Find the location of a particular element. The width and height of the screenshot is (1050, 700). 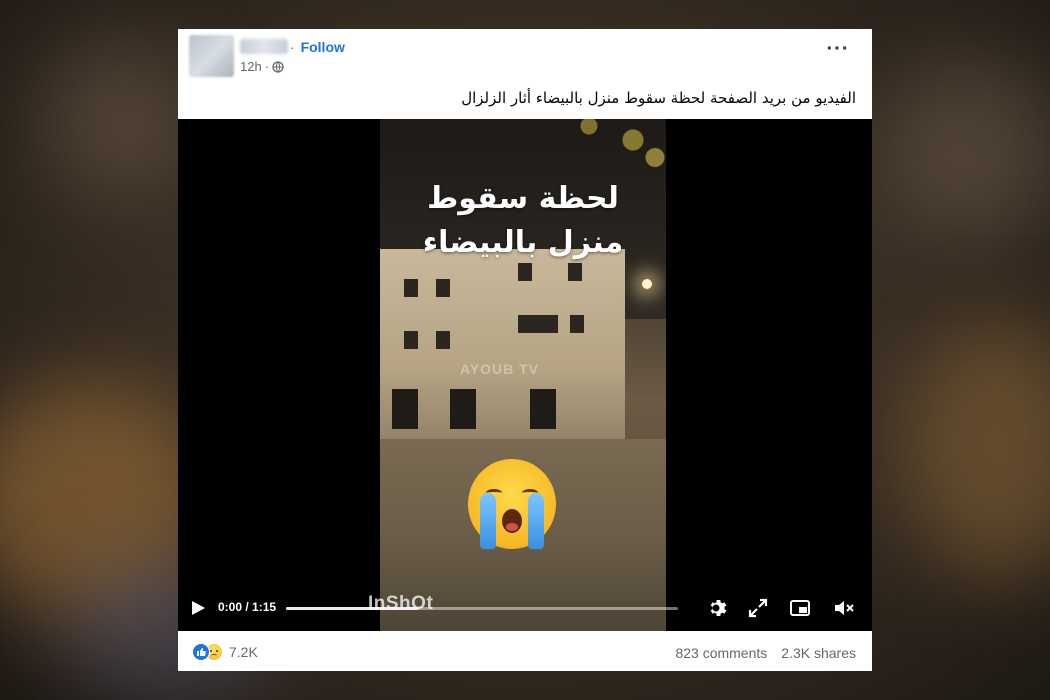

engagement-stats: 823 comments 2.3K shares is located at coordinates (765, 653).